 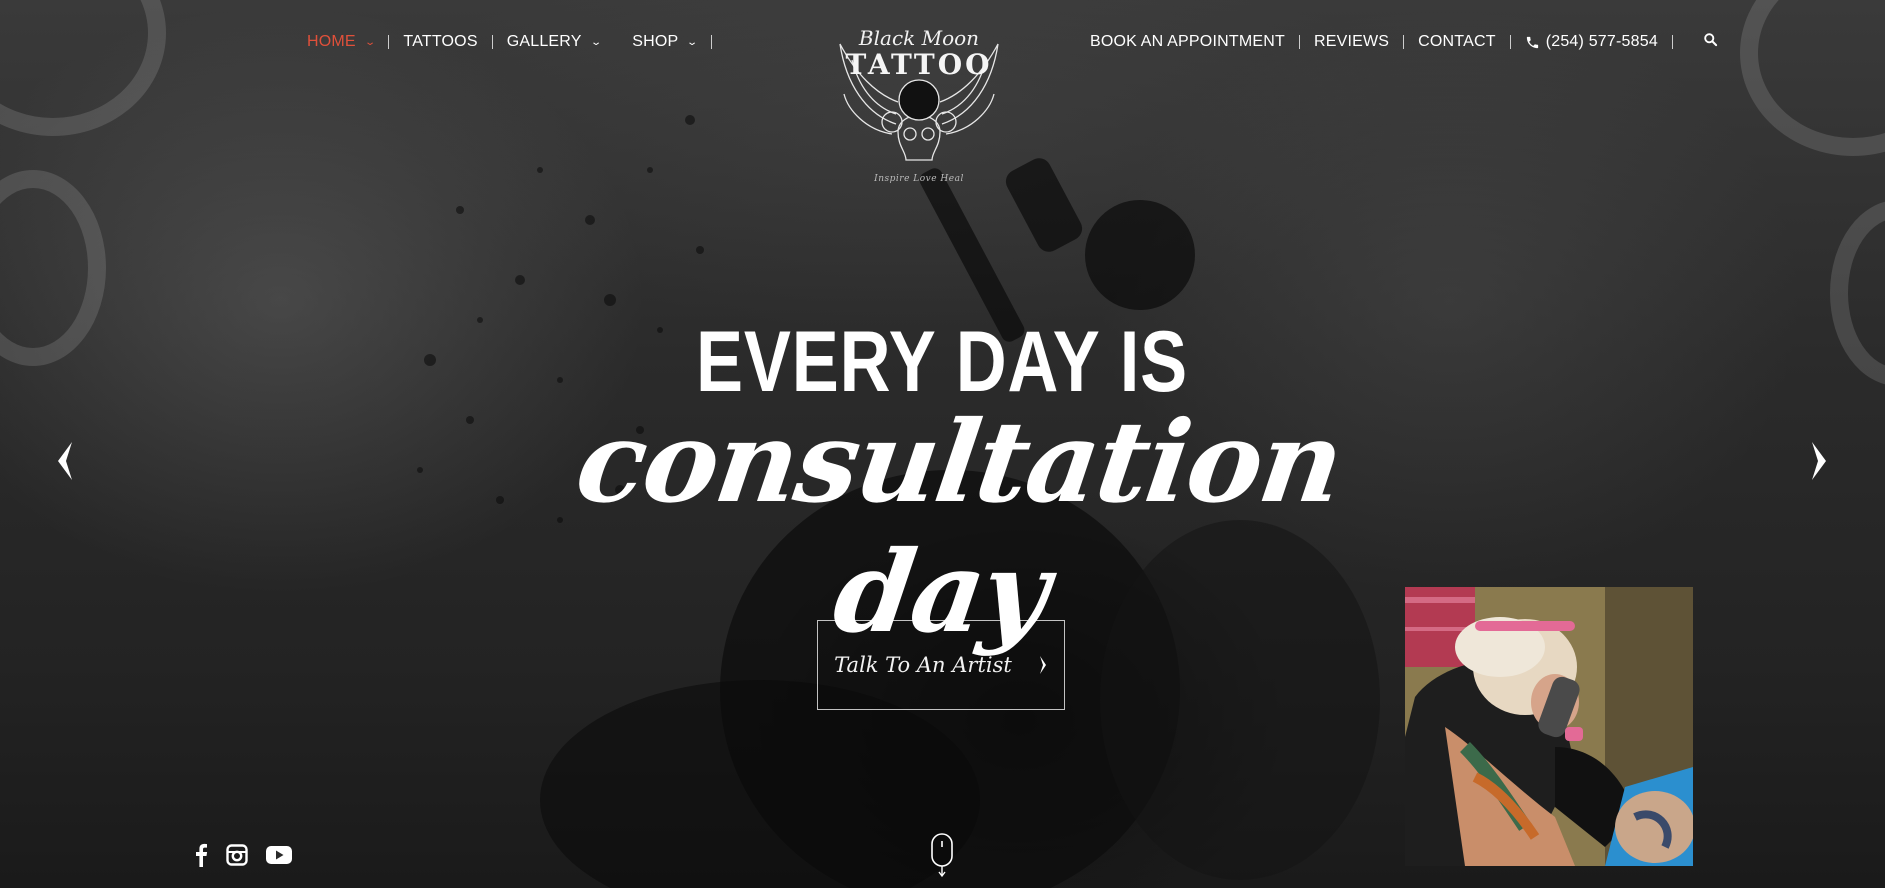 What do you see at coordinates (331, 41) in the screenshot?
I see `nav-label: HOME` at bounding box center [331, 41].